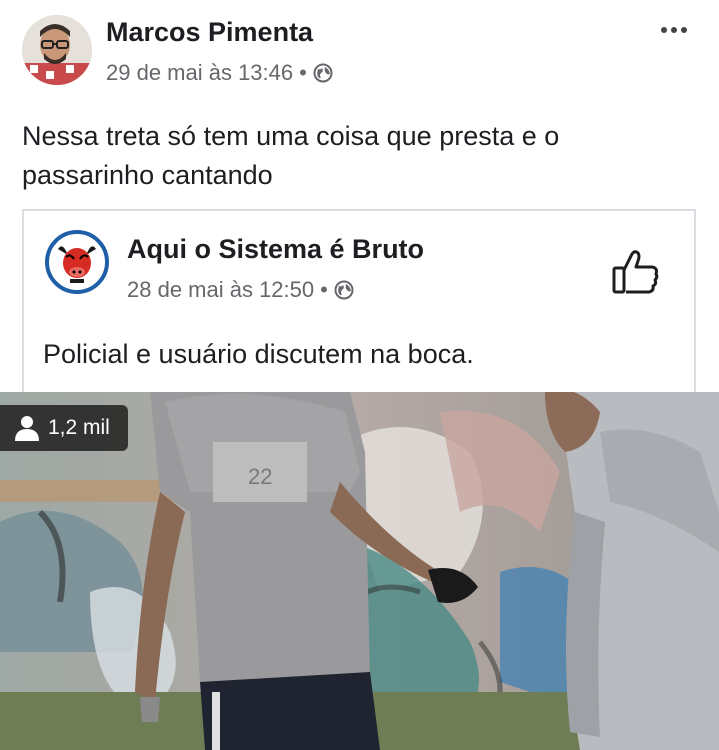 This screenshot has width=719, height=750. What do you see at coordinates (27, 428) in the screenshot?
I see `person-icon` at bounding box center [27, 428].